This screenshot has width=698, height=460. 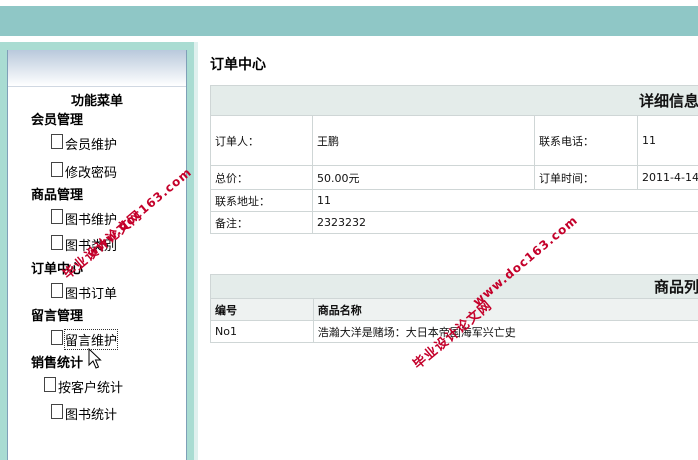 I want to click on product-id-cell: No1, so click(x=262, y=331).